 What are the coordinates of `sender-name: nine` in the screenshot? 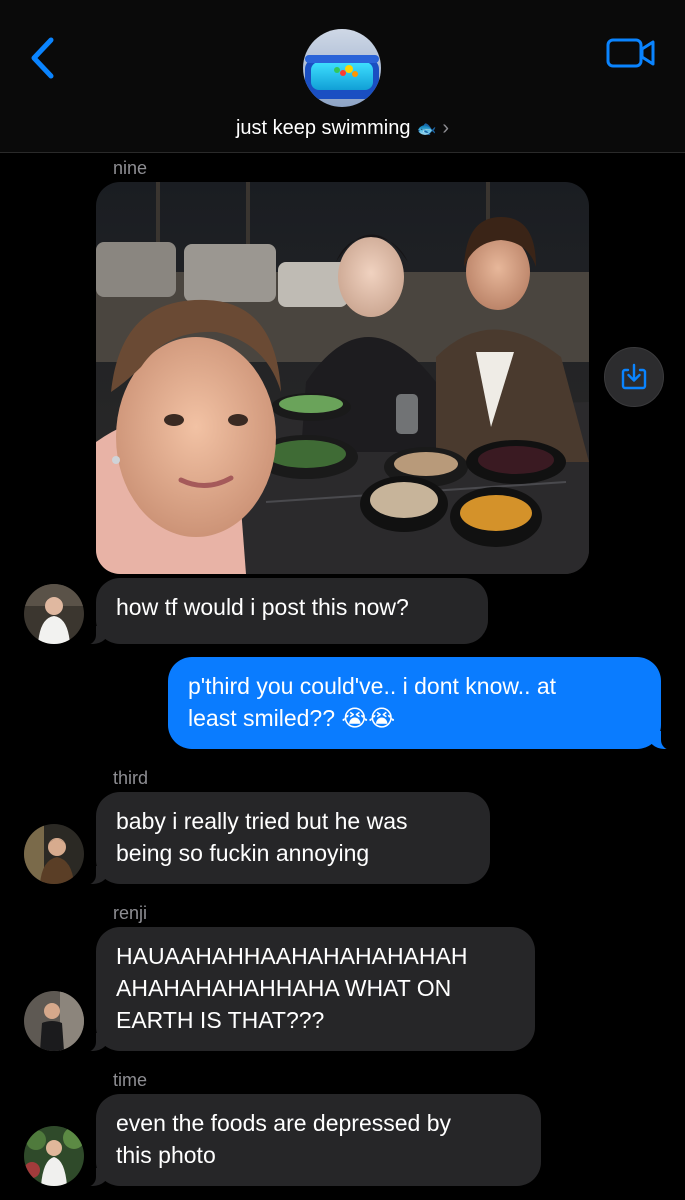 It's located at (130, 168).